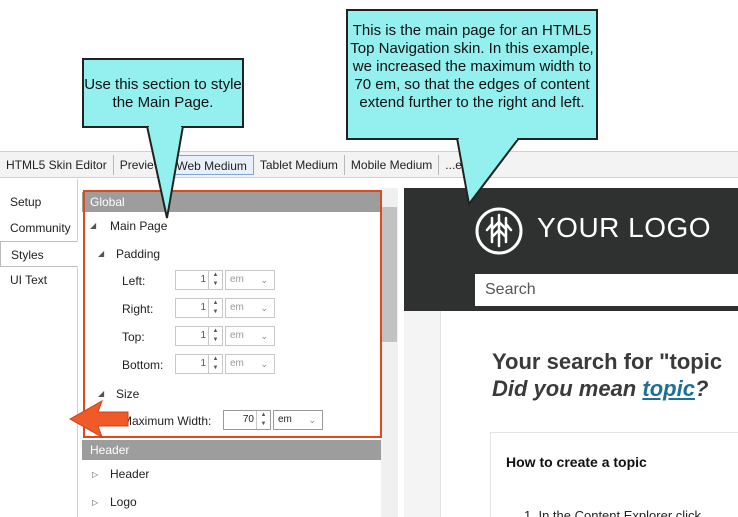  What do you see at coordinates (231, 202) in the screenshot?
I see `global-section-header: Global` at bounding box center [231, 202].